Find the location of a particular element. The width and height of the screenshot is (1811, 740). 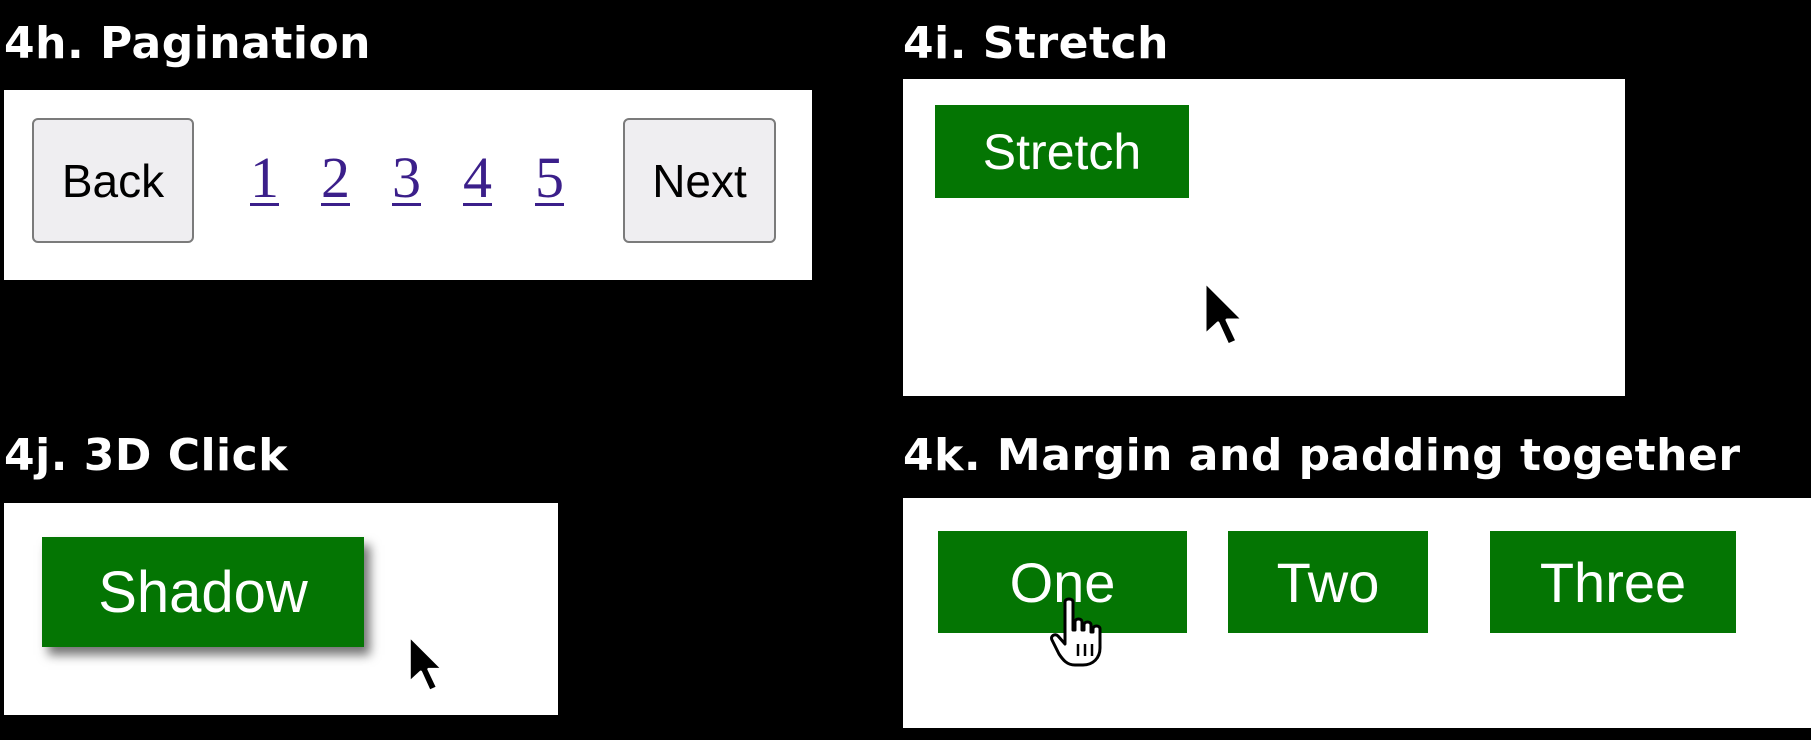

pagination-panel: Back 1 2 3 4 5 Next is located at coordinates (408, 185).